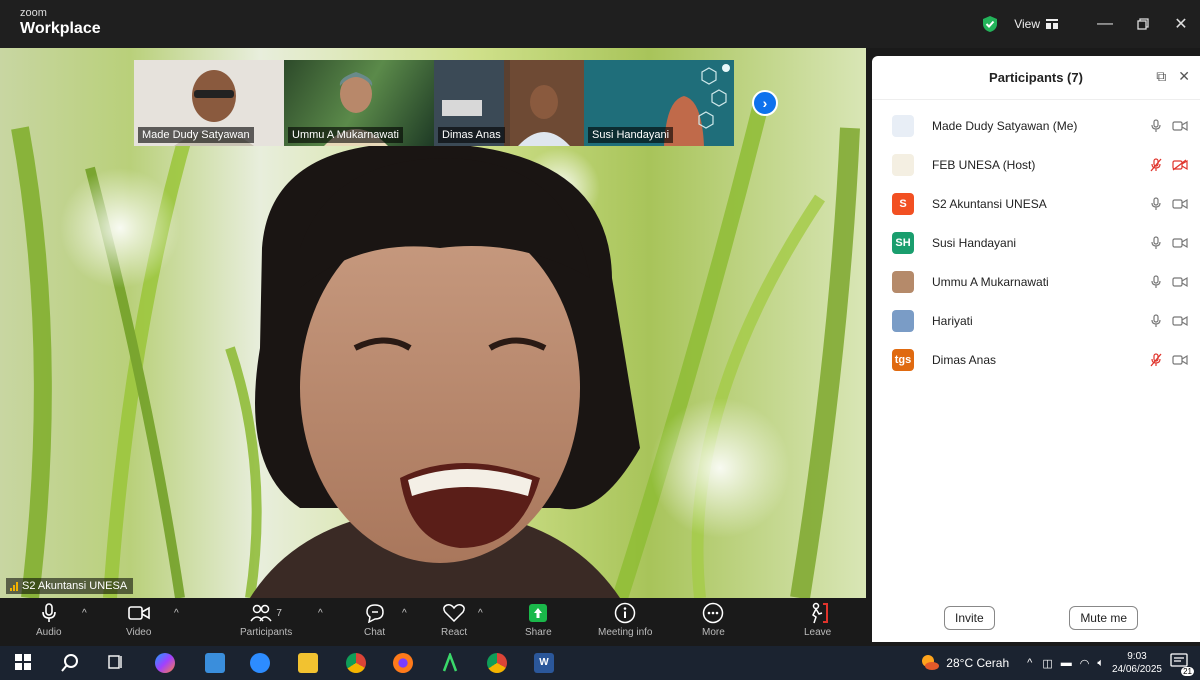  I want to click on react-button: React, so click(454, 620).